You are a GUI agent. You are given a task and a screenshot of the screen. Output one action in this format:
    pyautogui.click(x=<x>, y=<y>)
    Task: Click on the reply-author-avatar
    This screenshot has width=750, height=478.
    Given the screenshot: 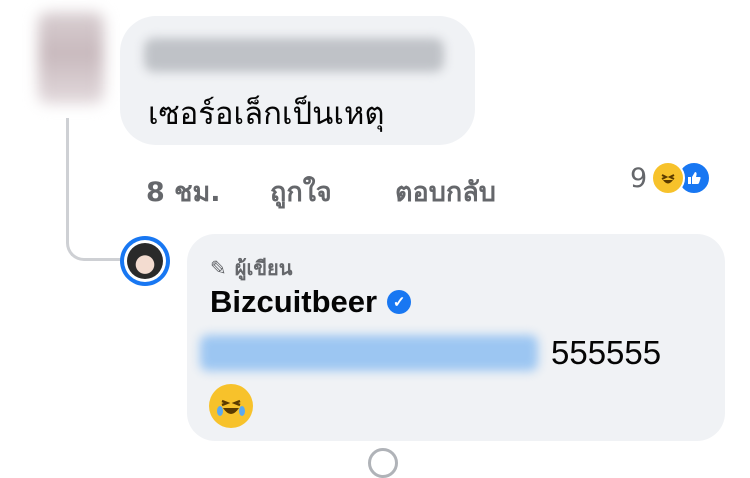 What is the action you would take?
    pyautogui.click(x=145, y=261)
    